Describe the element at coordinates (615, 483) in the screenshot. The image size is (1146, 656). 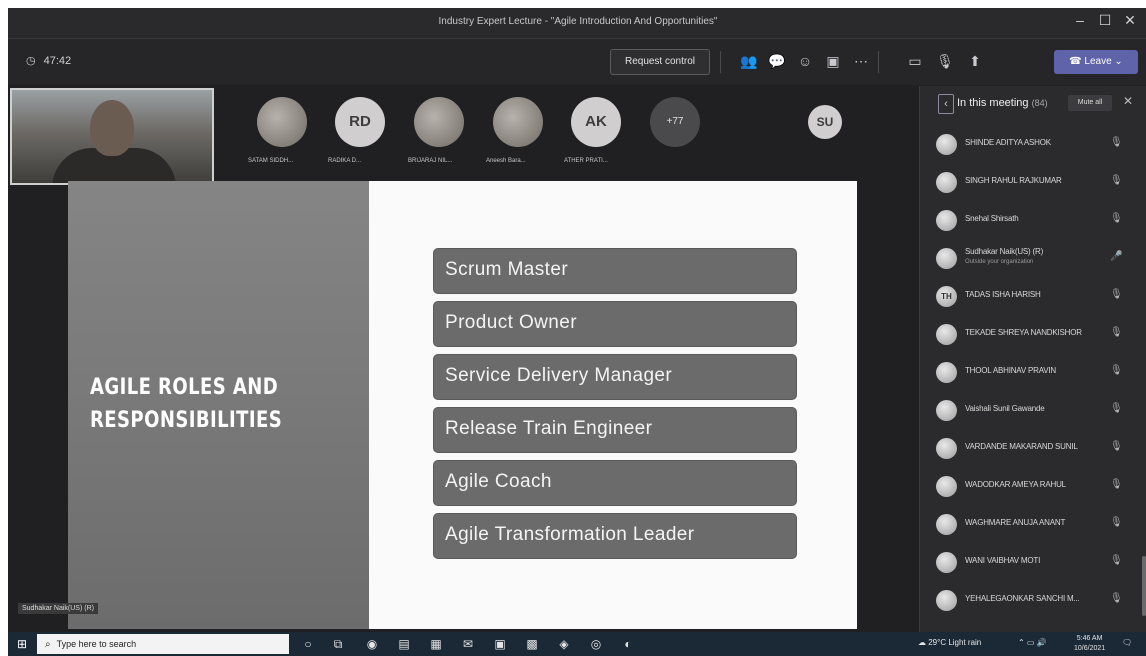
I see `role-box: Agile Coach` at that location.